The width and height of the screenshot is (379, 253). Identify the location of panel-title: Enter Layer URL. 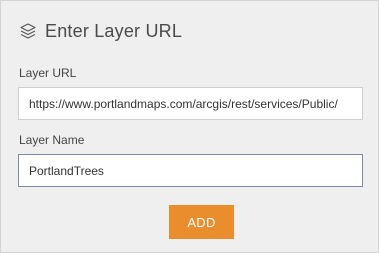
(114, 30).